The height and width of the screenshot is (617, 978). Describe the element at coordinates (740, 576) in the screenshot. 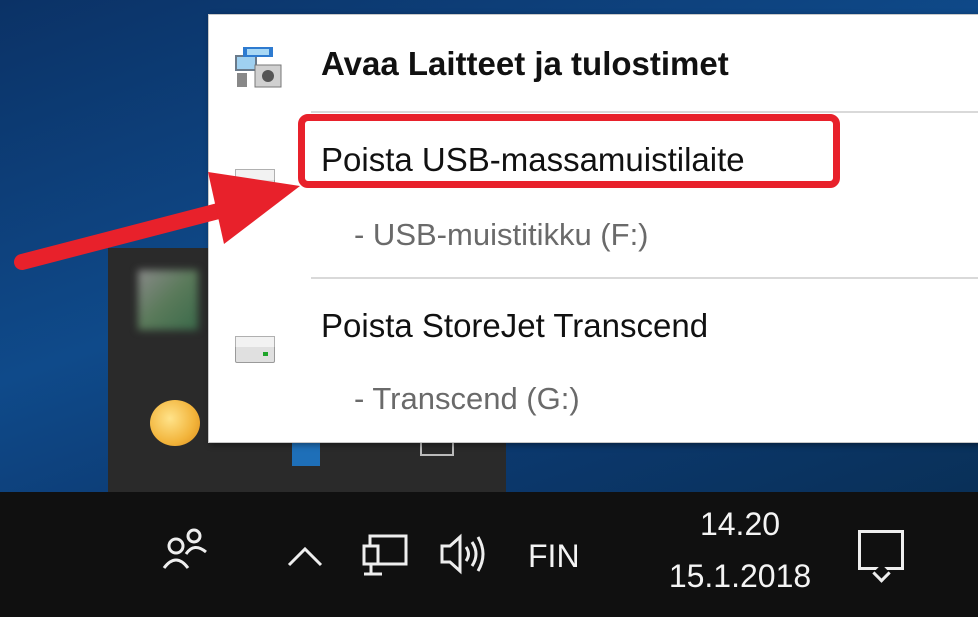

I see `clock-date: 15.1.2018` at that location.